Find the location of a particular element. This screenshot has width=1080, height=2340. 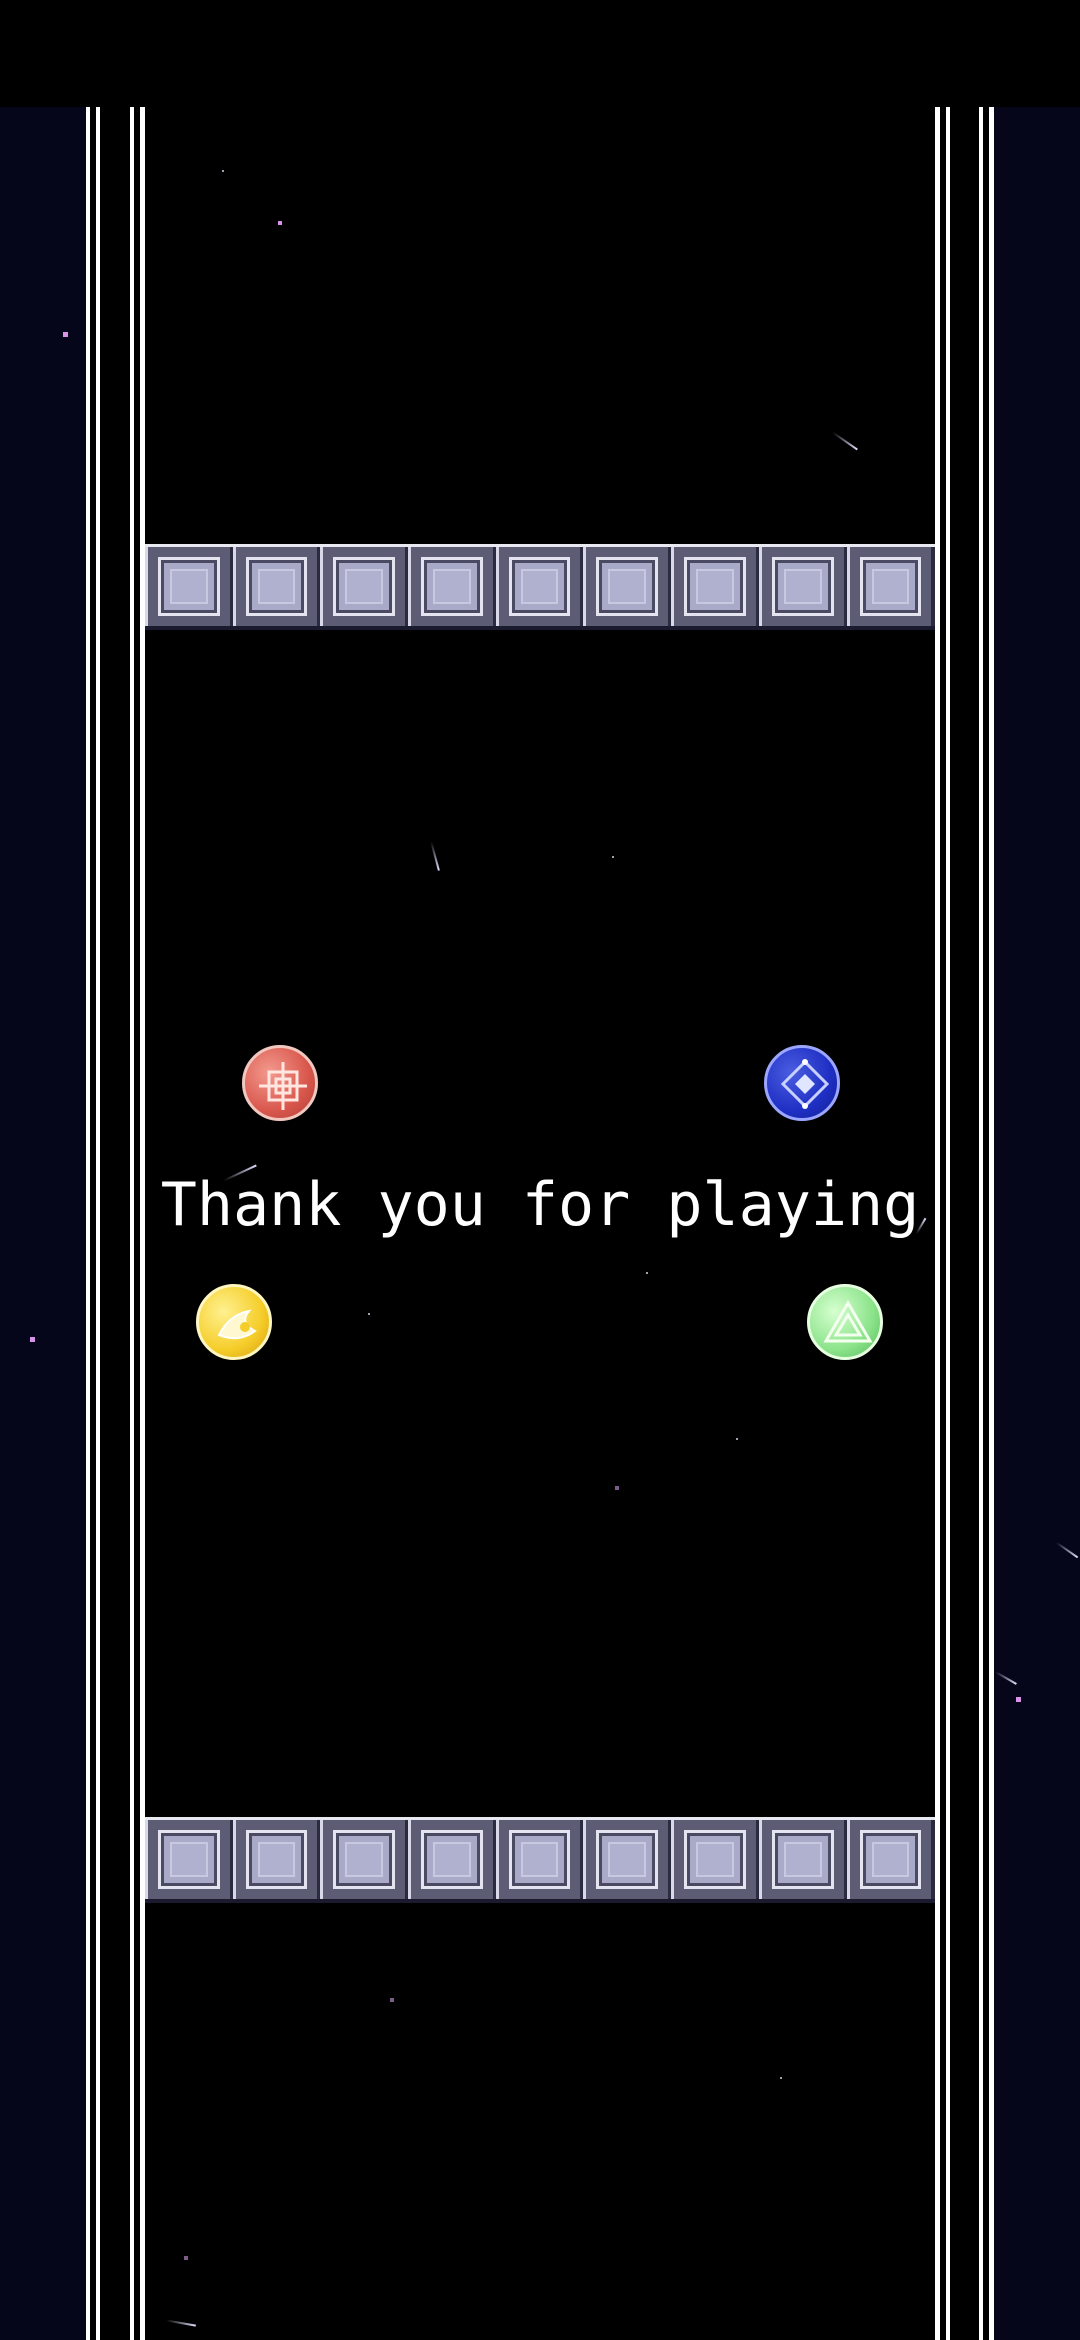

right-edge-rail is located at coordinates (937, 1223).